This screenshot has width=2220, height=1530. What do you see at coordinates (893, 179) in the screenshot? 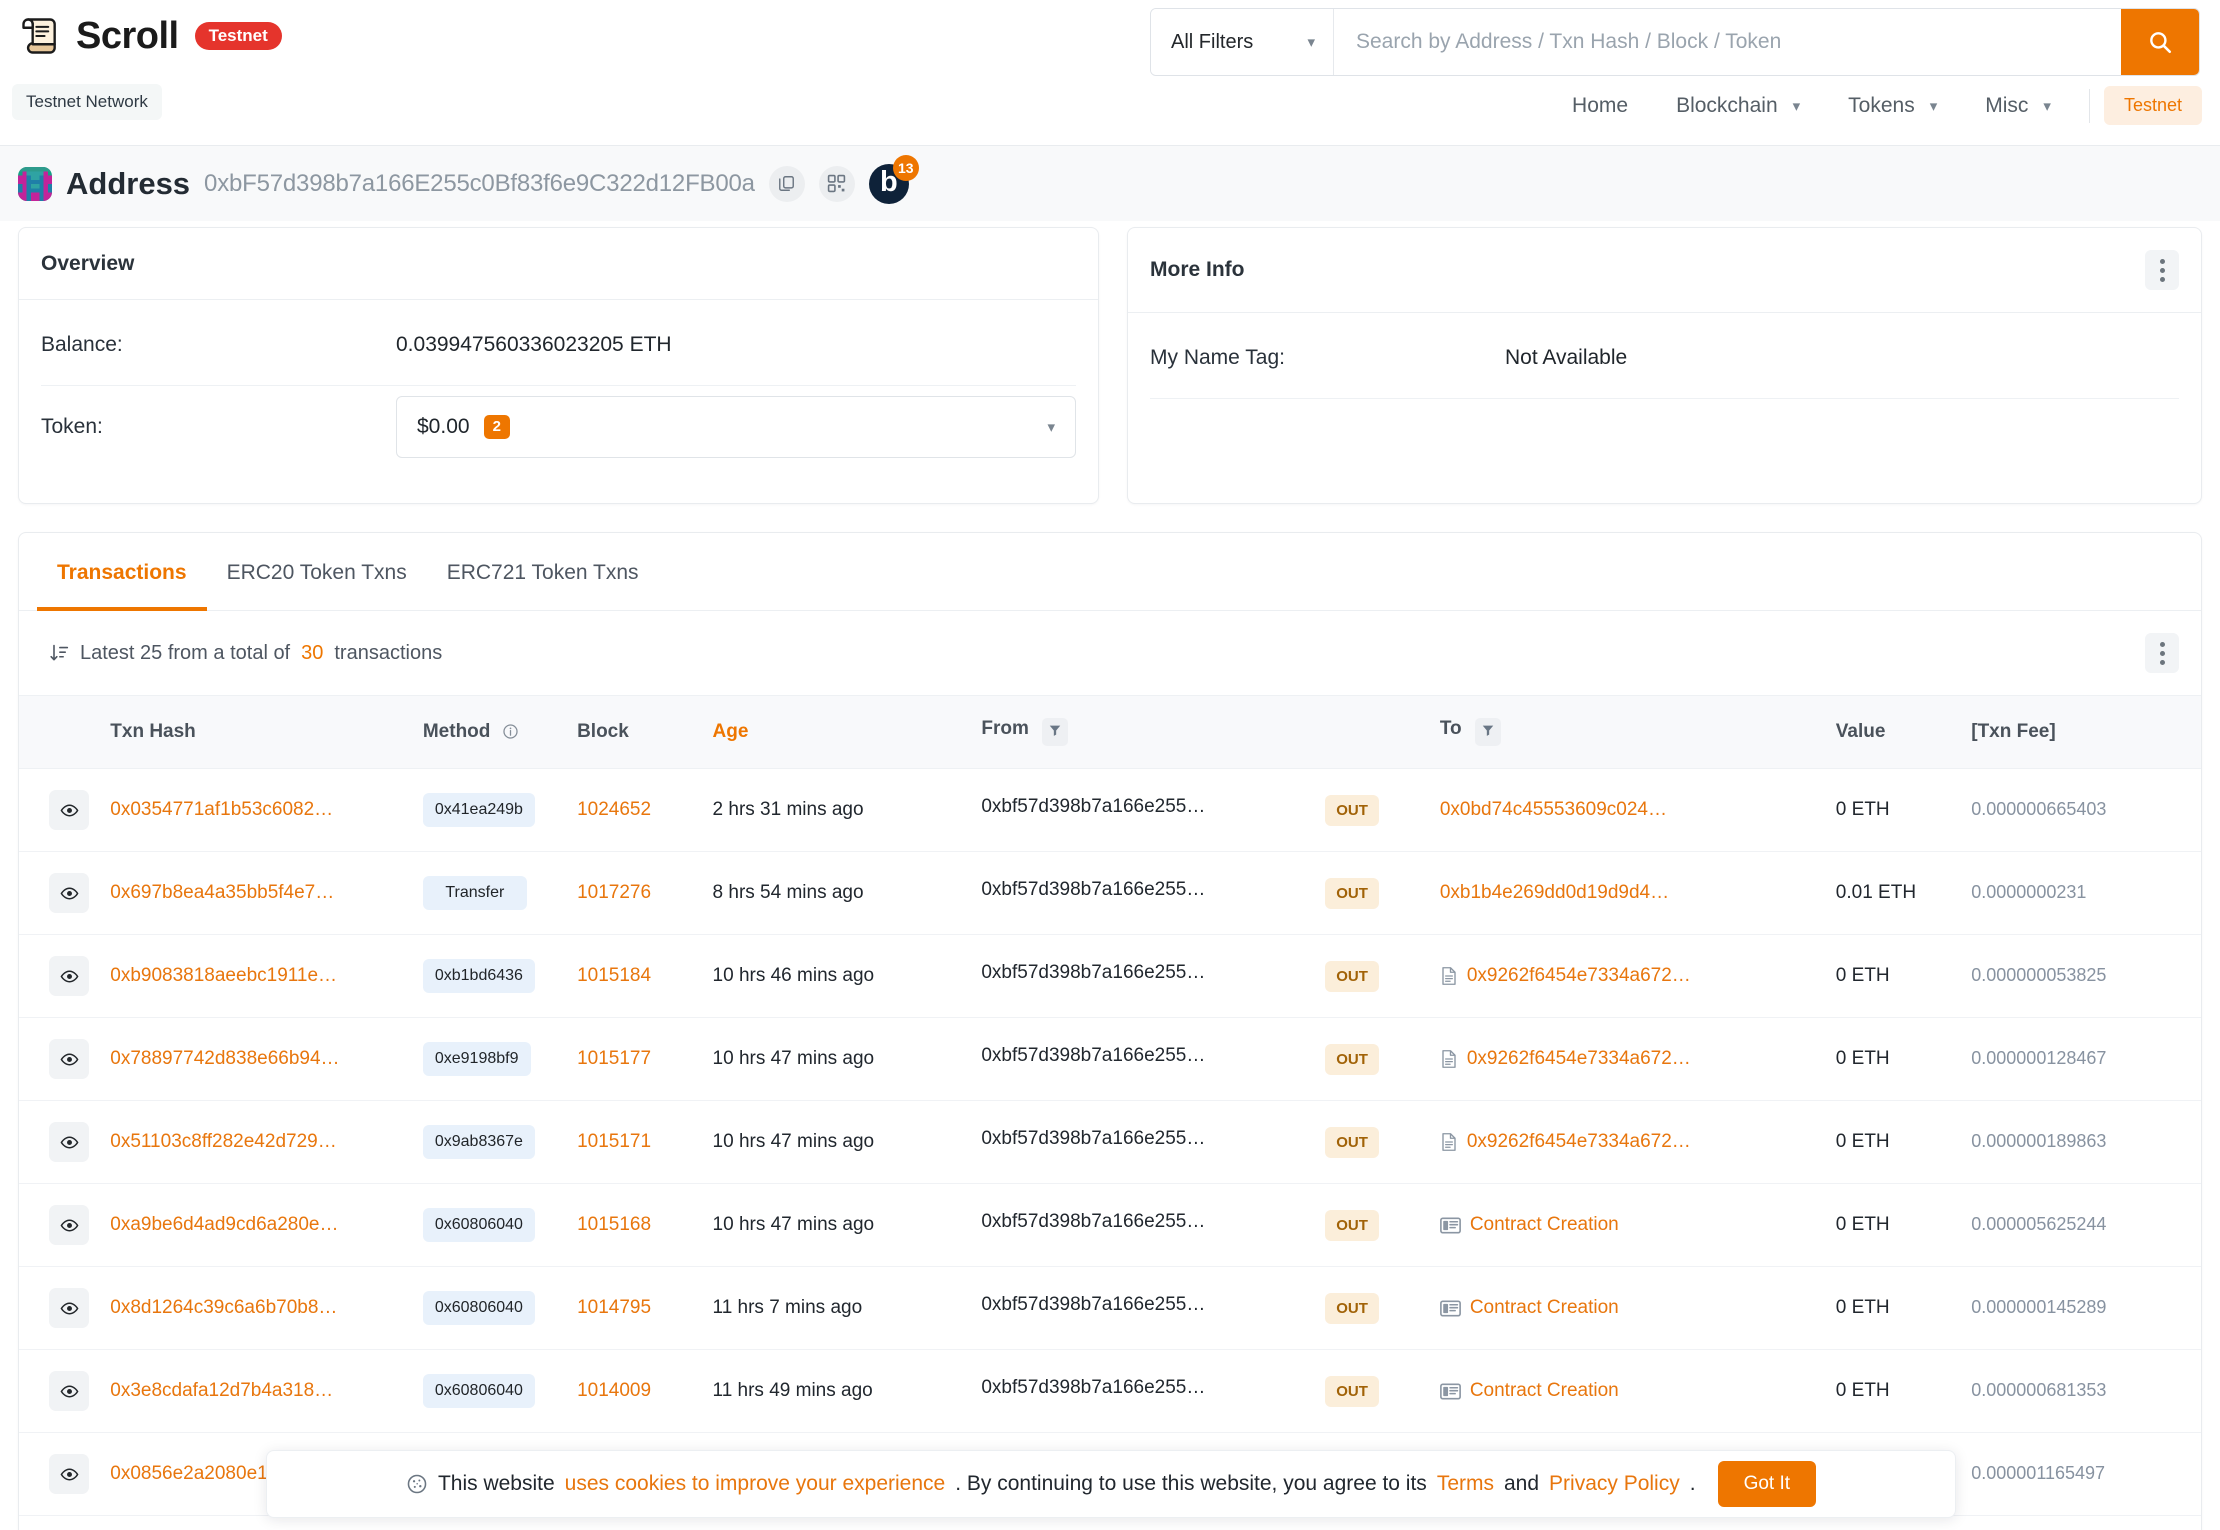
I see `blockscan-chat-button: b 13` at bounding box center [893, 179].